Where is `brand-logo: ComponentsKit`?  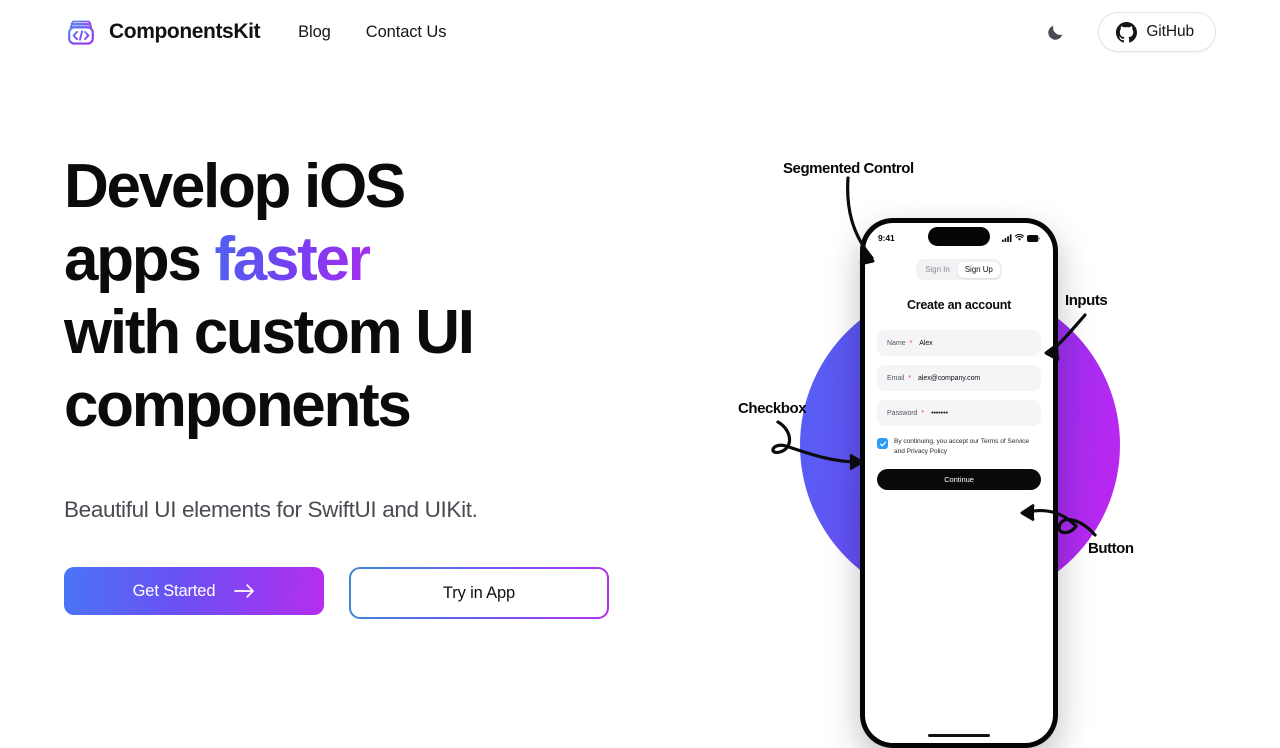 brand-logo: ComponentsKit is located at coordinates (162, 32).